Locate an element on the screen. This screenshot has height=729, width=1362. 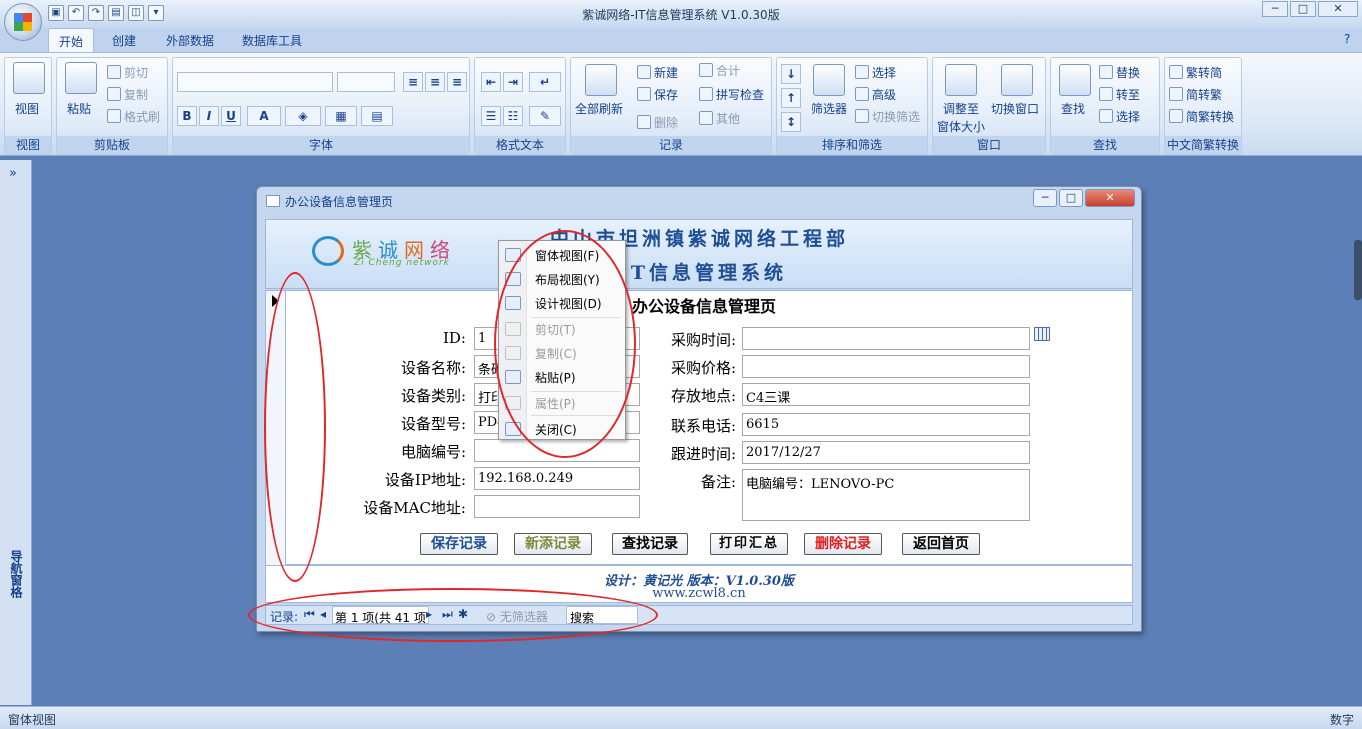
print-summary-button: 打印汇总 is located at coordinates (749, 544).